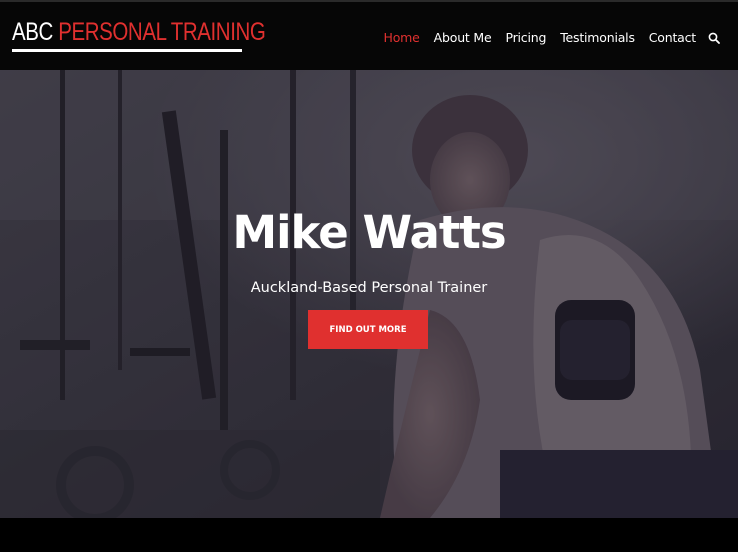  I want to click on find-out-more-button: FIND OUT MORE, so click(368, 329).